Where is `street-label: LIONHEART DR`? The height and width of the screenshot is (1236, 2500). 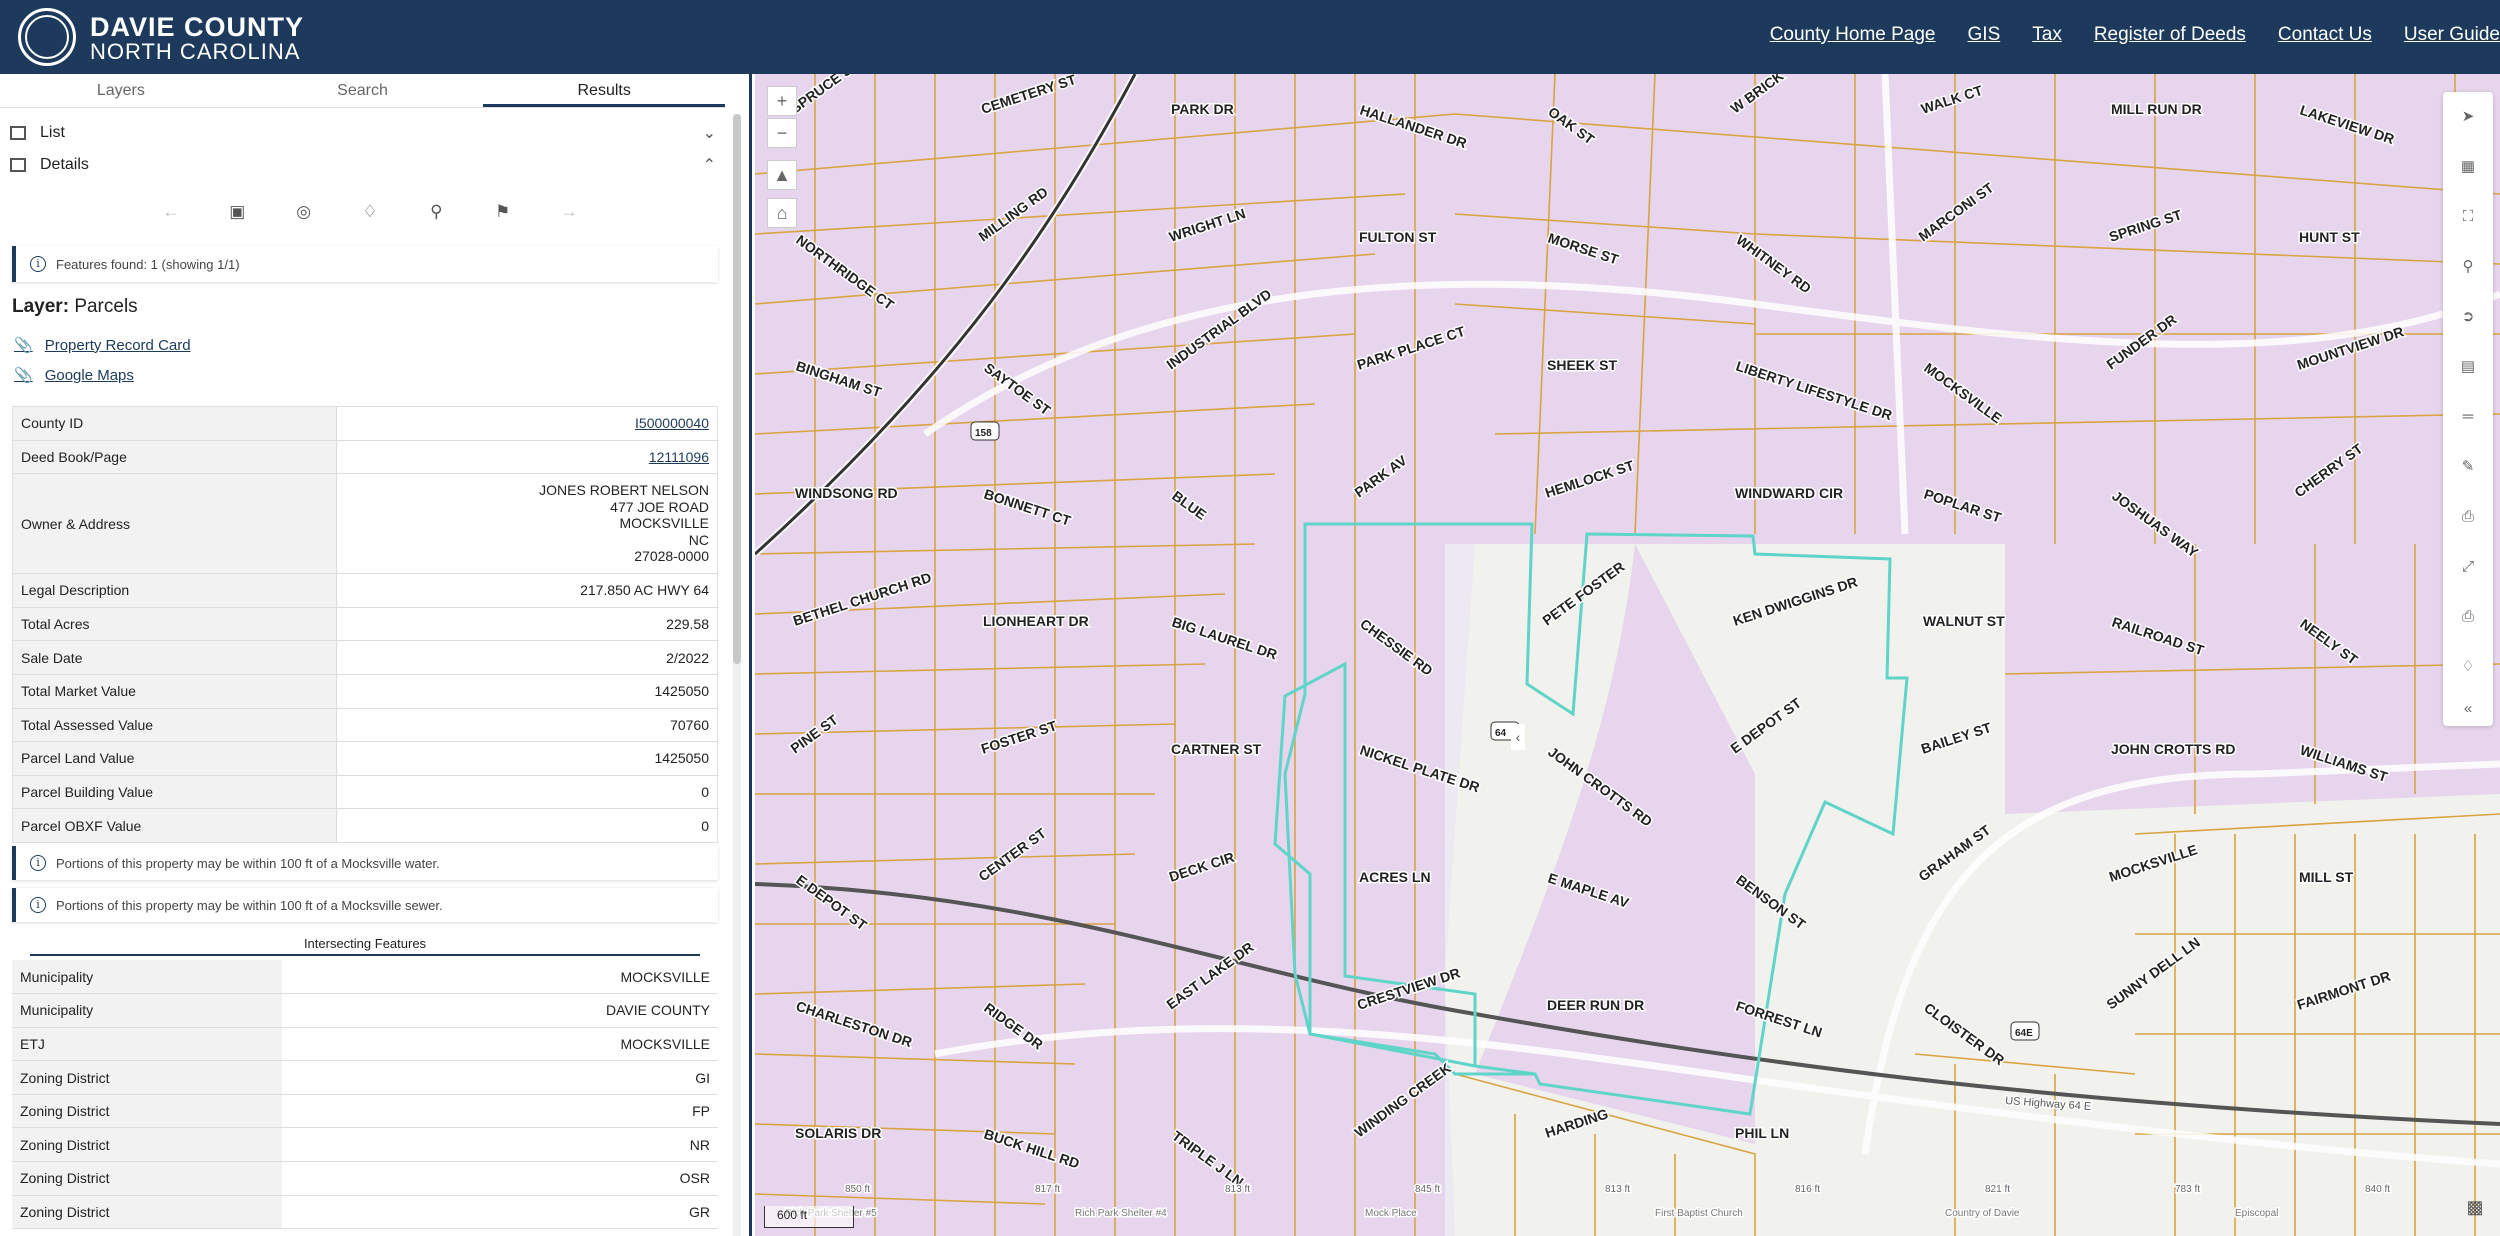
street-label: LIONHEART DR is located at coordinates (1036, 621).